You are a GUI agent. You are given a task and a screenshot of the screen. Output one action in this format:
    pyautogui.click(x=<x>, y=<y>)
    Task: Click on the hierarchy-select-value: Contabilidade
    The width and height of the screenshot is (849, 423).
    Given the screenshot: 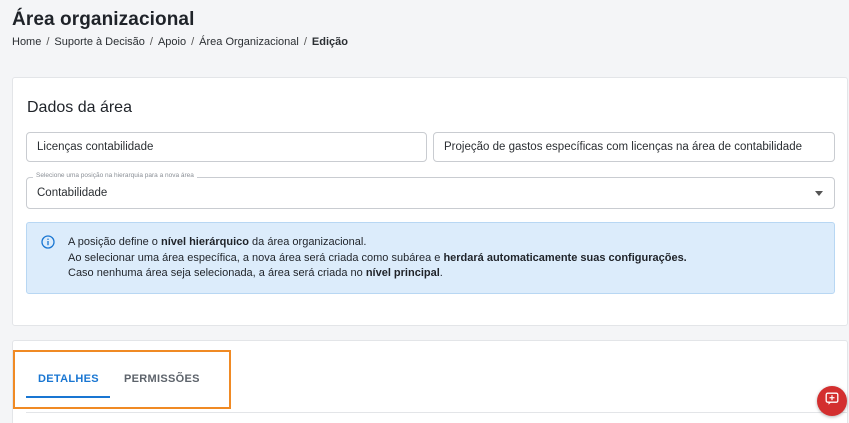 What is the action you would take?
    pyautogui.click(x=72, y=193)
    